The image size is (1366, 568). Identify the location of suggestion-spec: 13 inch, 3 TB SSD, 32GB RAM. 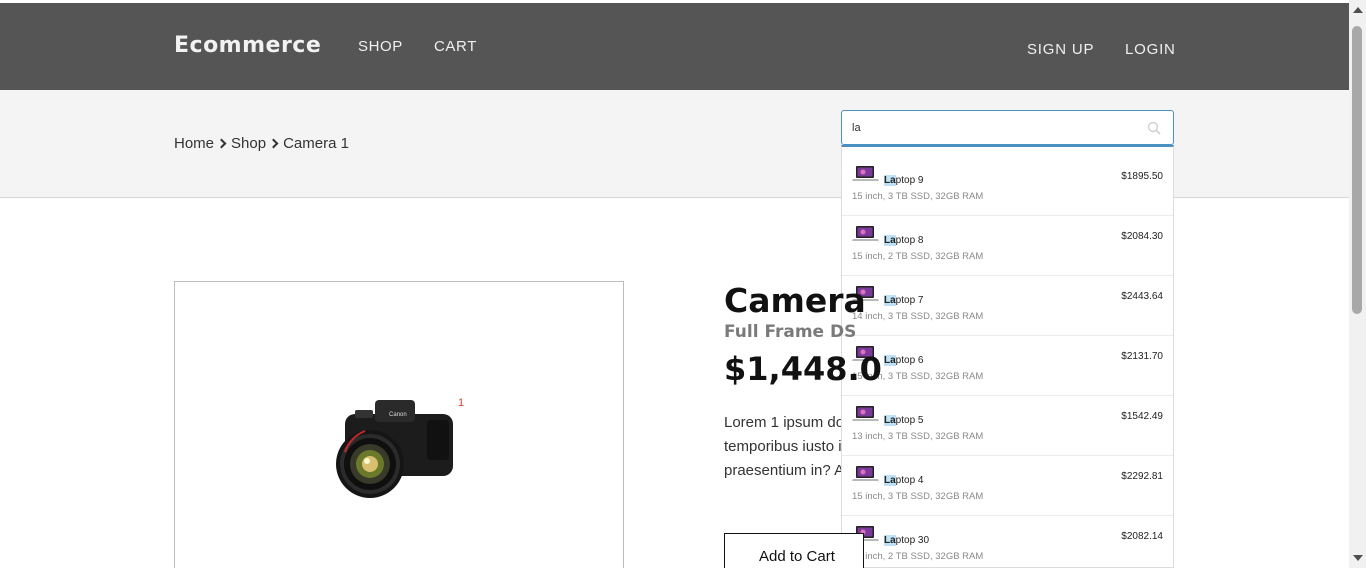
(918, 436).